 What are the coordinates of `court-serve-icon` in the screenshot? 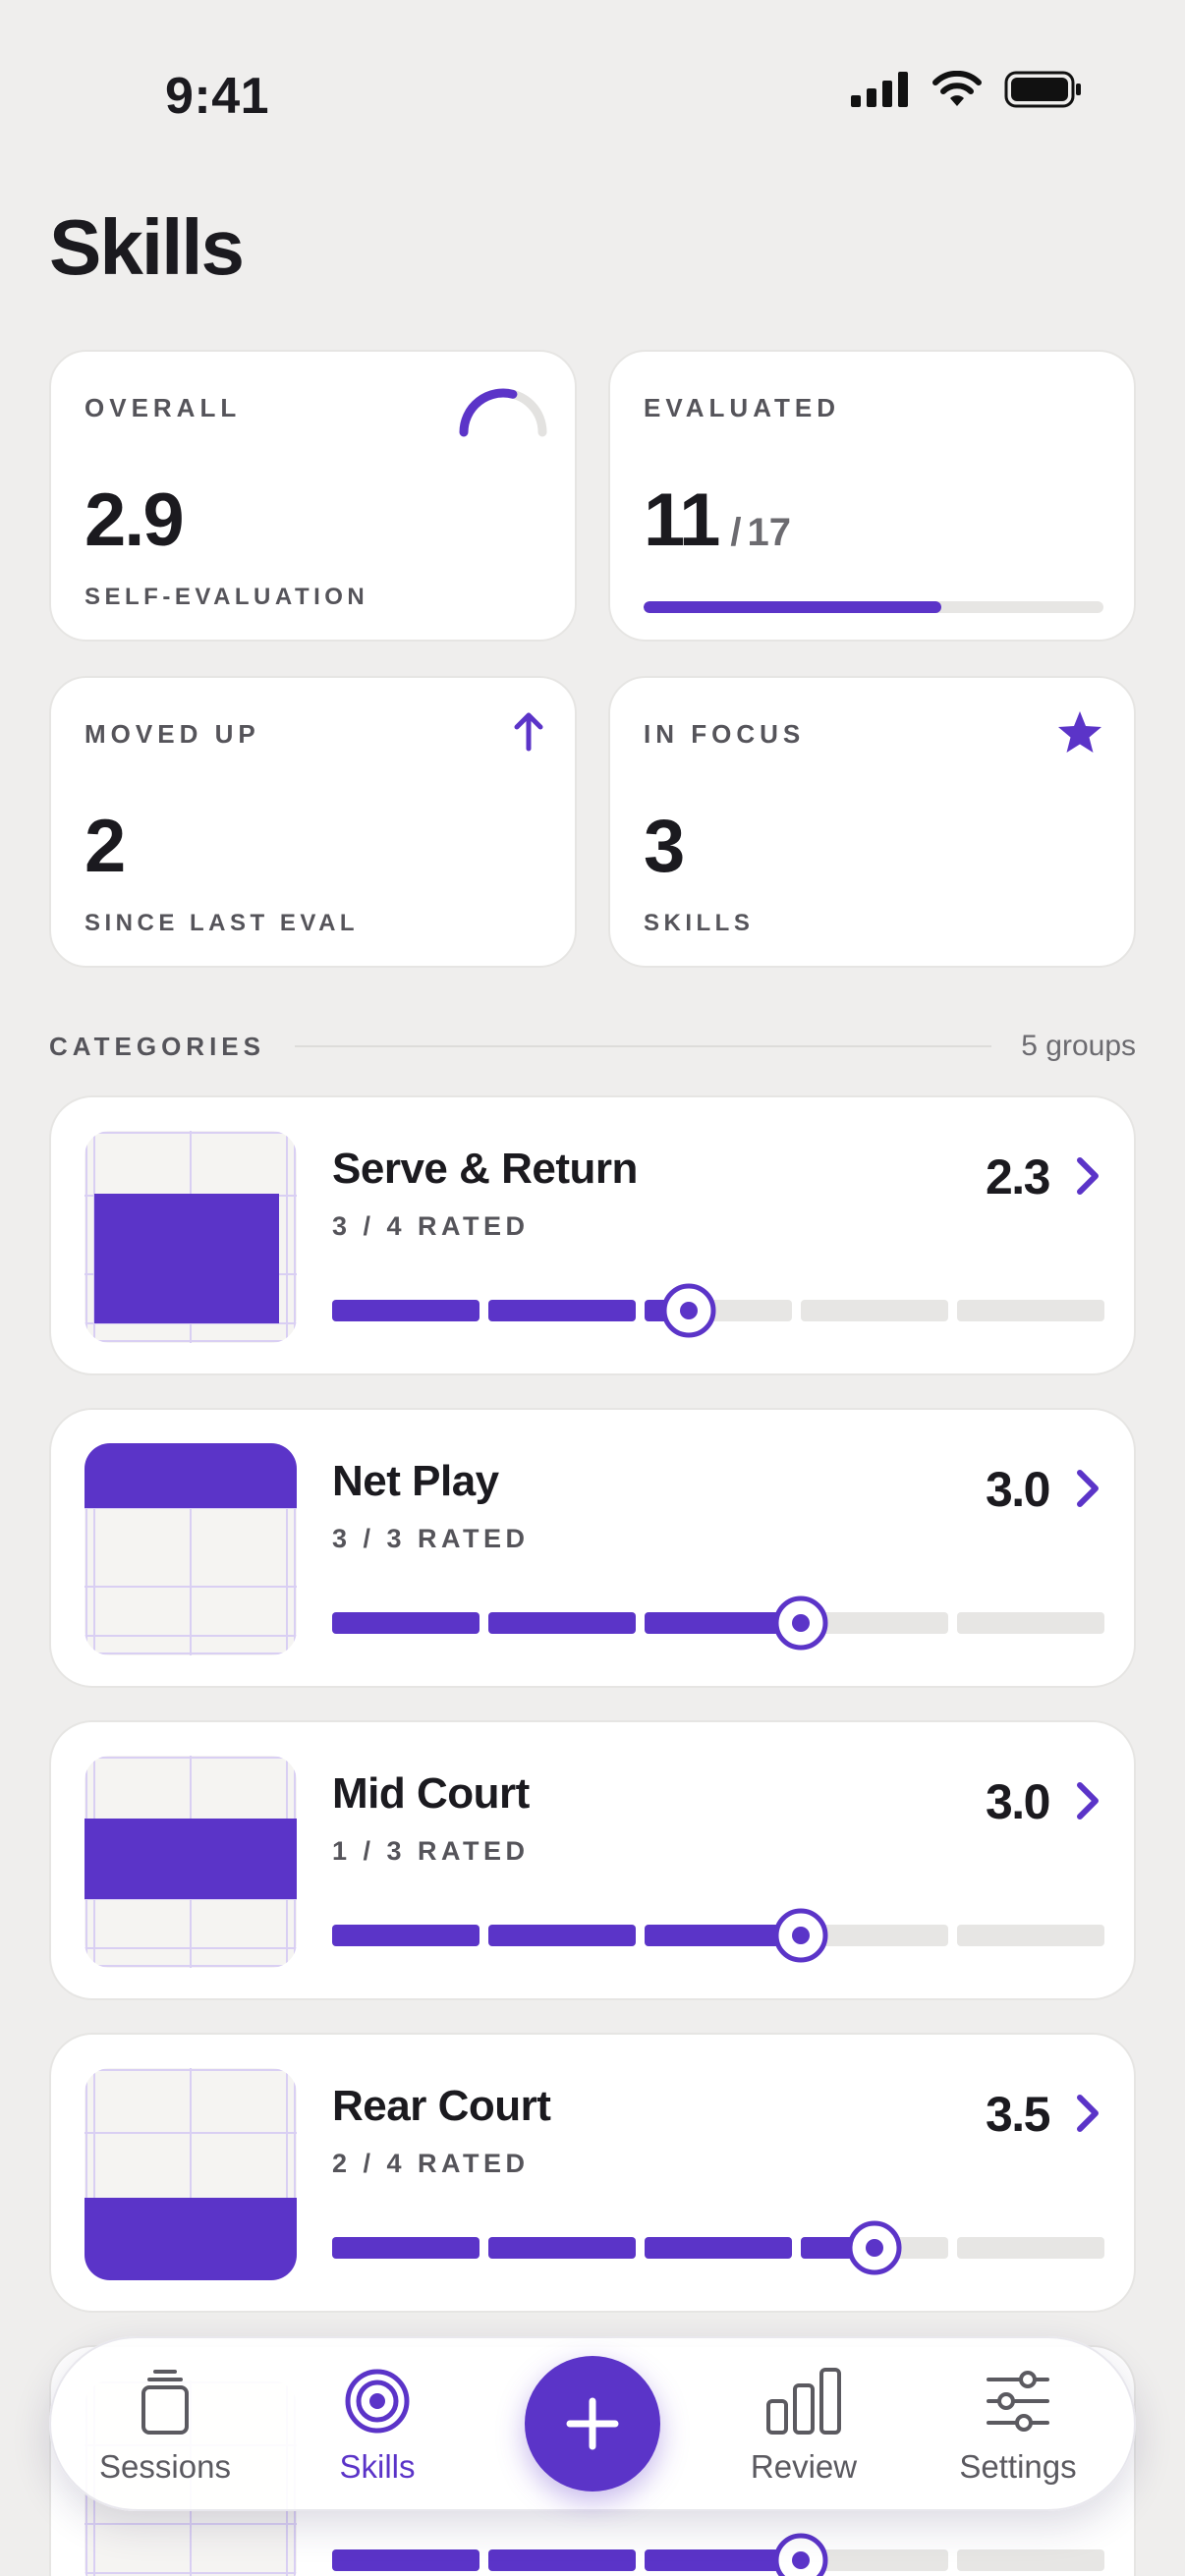 It's located at (191, 1237).